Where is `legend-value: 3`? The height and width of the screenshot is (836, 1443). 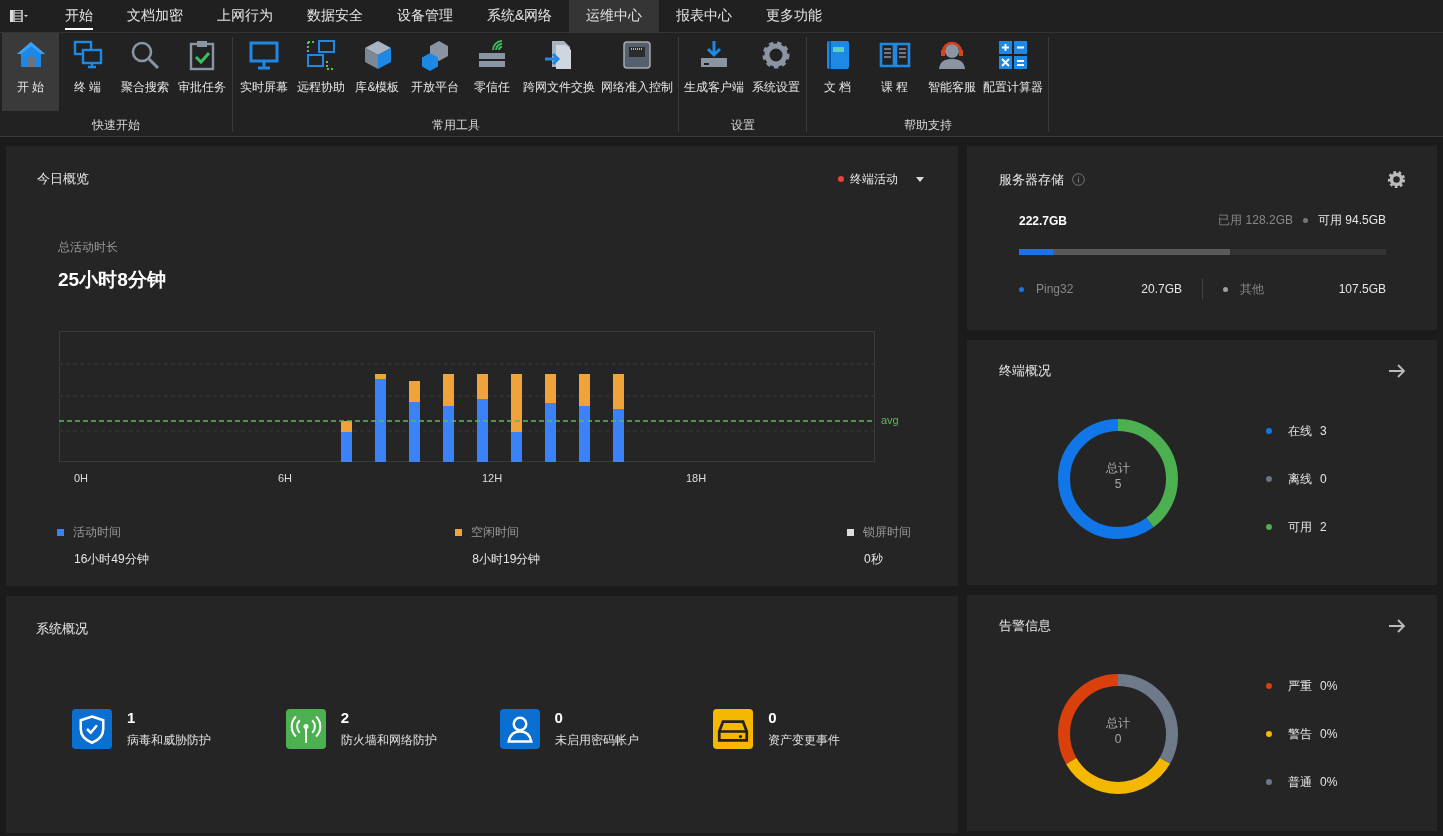 legend-value: 3 is located at coordinates (1323, 431).